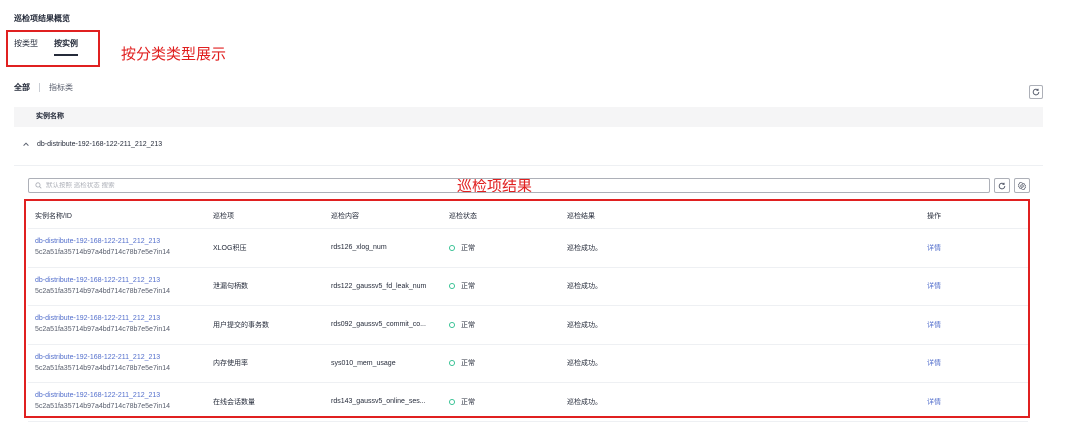 The width and height of the screenshot is (1080, 423). I want to click on refresh-button, so click(1036, 92).